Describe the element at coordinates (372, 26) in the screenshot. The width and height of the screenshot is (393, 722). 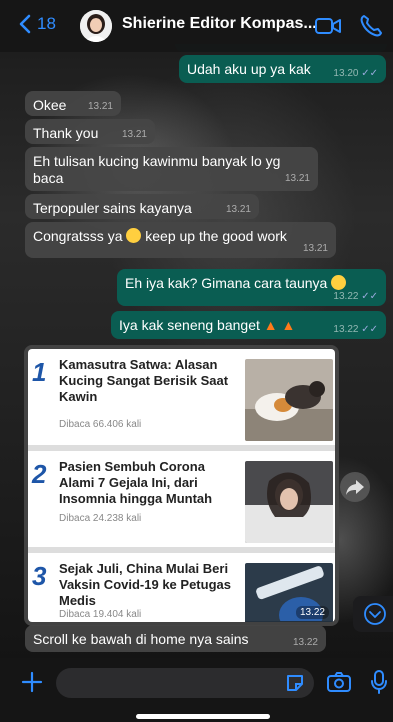
I see `phone-icon` at that location.